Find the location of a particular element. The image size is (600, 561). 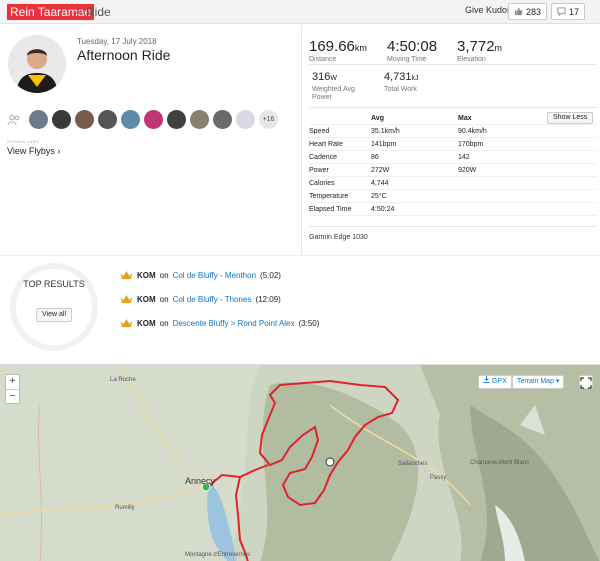

fullscreen-button is located at coordinates (586, 382).